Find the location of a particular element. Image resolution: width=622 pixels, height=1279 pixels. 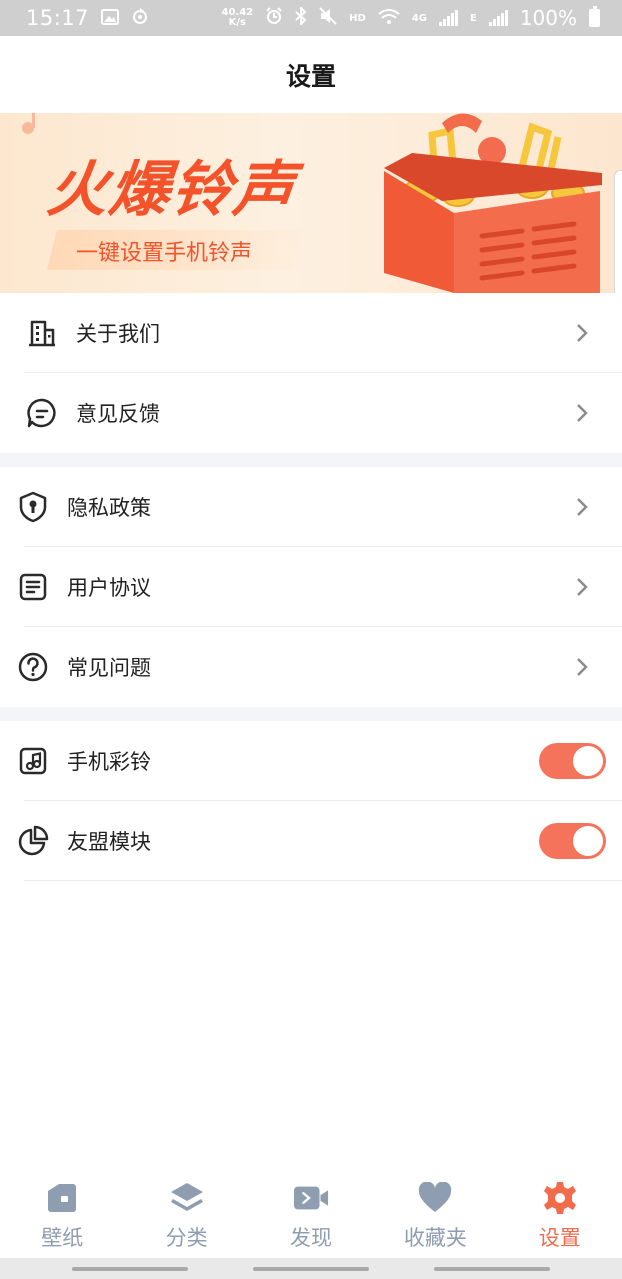

network-4g-label: 4G is located at coordinates (419, 18).